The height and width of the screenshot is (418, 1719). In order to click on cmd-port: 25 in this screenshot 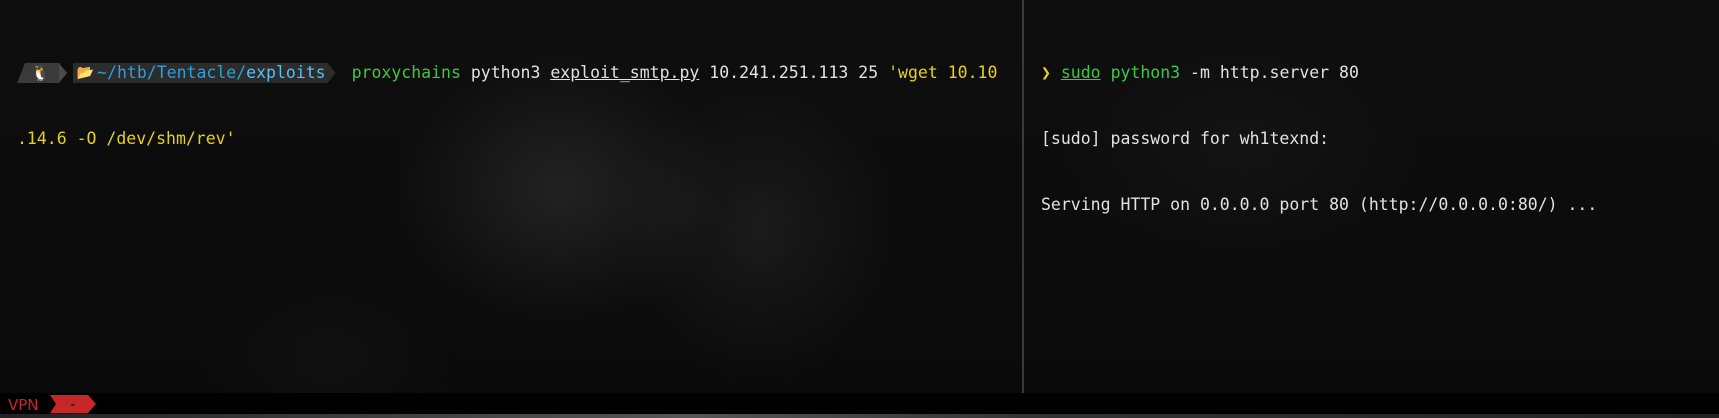, I will do `click(868, 72)`.